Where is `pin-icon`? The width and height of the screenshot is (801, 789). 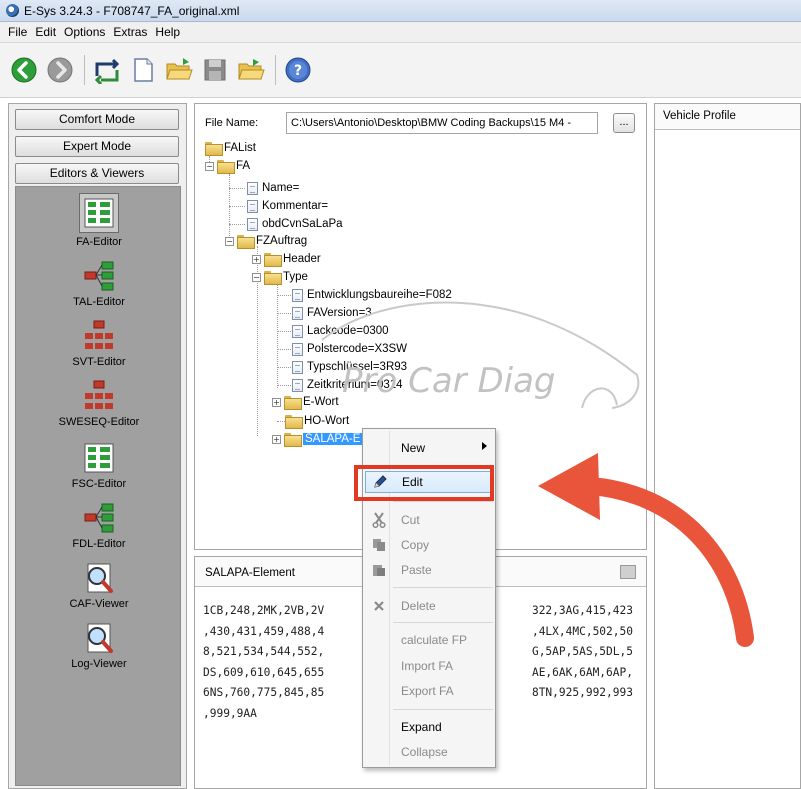
pin-icon is located at coordinates (628, 572).